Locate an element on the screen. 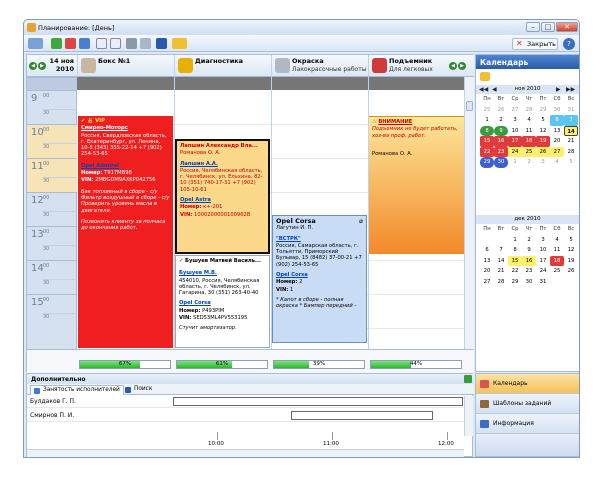 Image resolution: width=600 pixels, height=482 pixels. edit-icon is located at coordinates (84, 43).